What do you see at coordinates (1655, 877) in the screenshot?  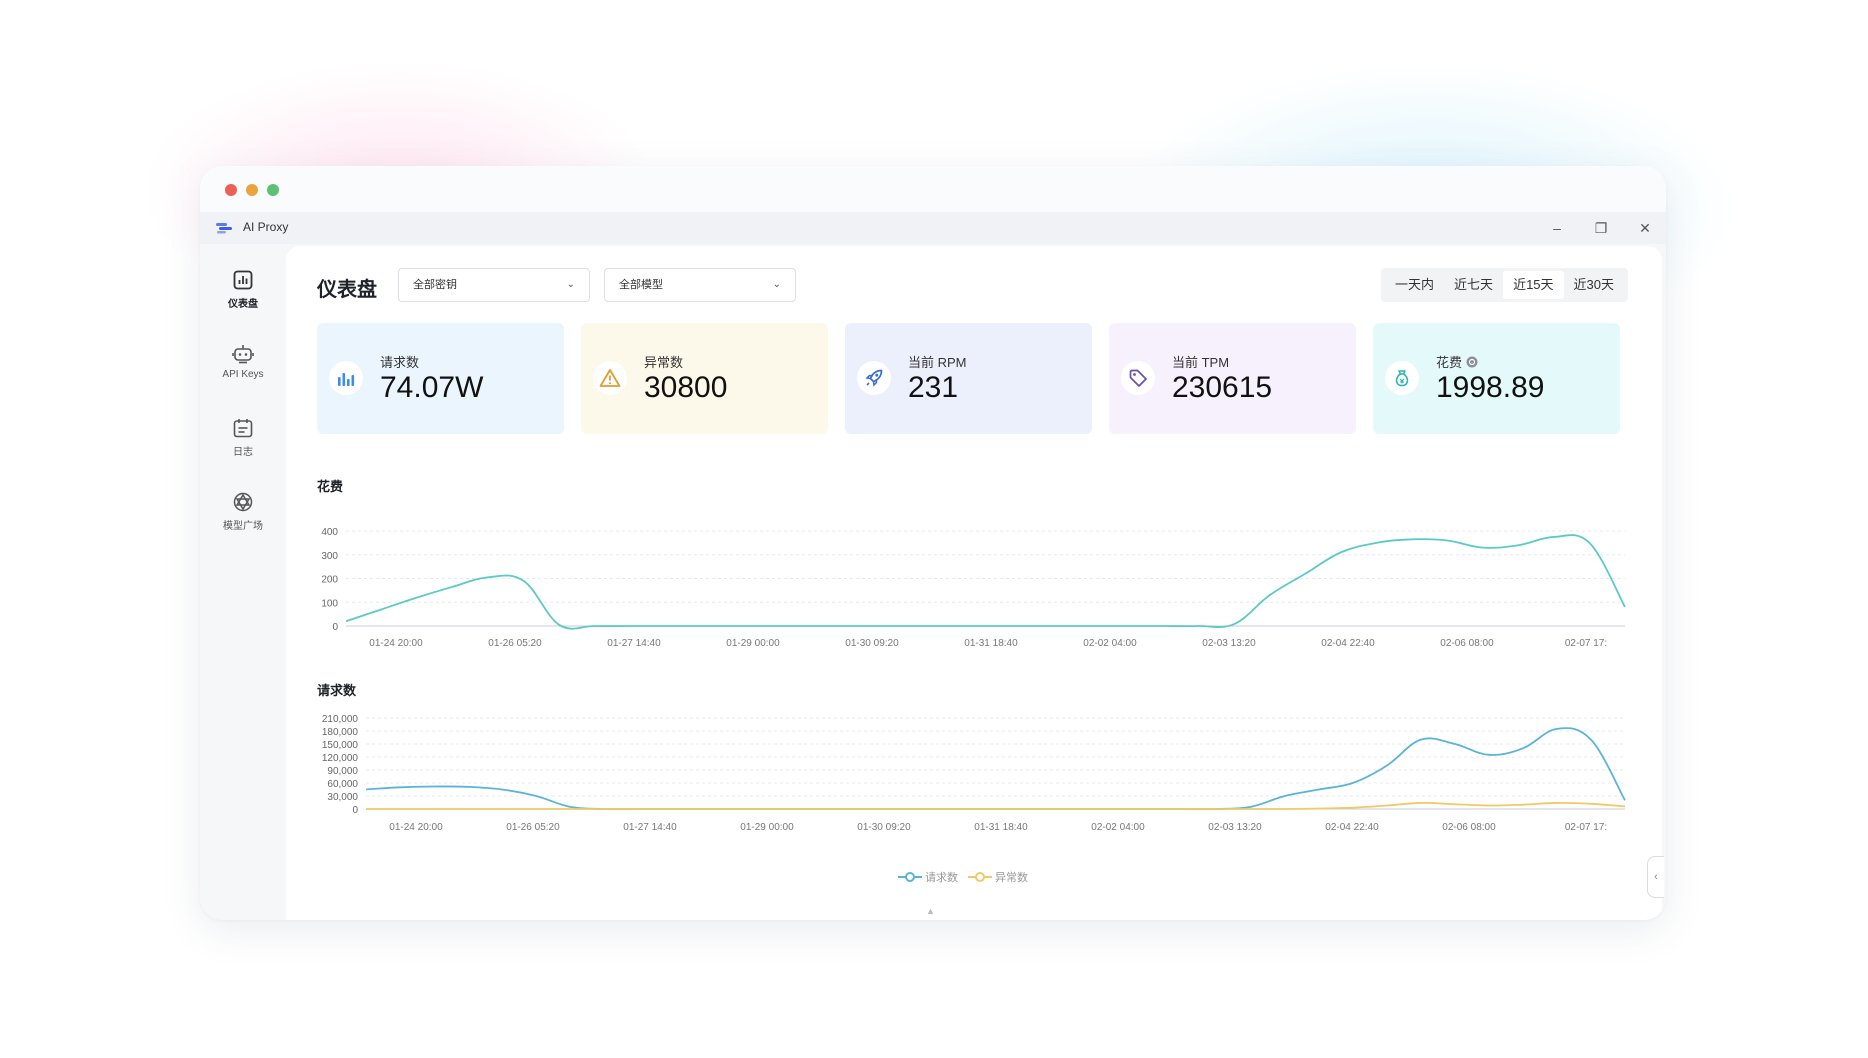 I see `collapse-panel-button: ‹` at bounding box center [1655, 877].